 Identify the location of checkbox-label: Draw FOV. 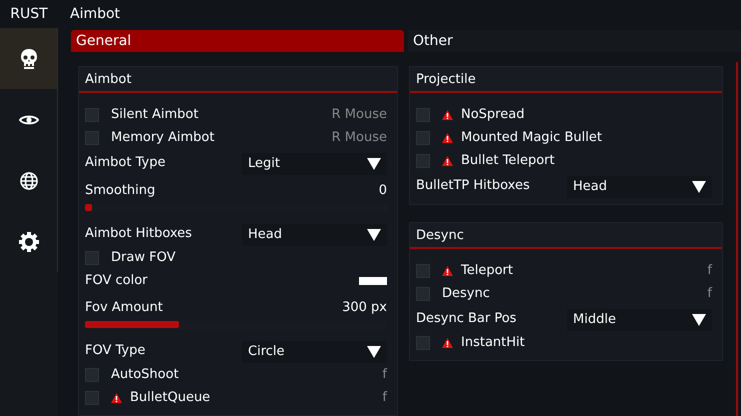
(143, 257).